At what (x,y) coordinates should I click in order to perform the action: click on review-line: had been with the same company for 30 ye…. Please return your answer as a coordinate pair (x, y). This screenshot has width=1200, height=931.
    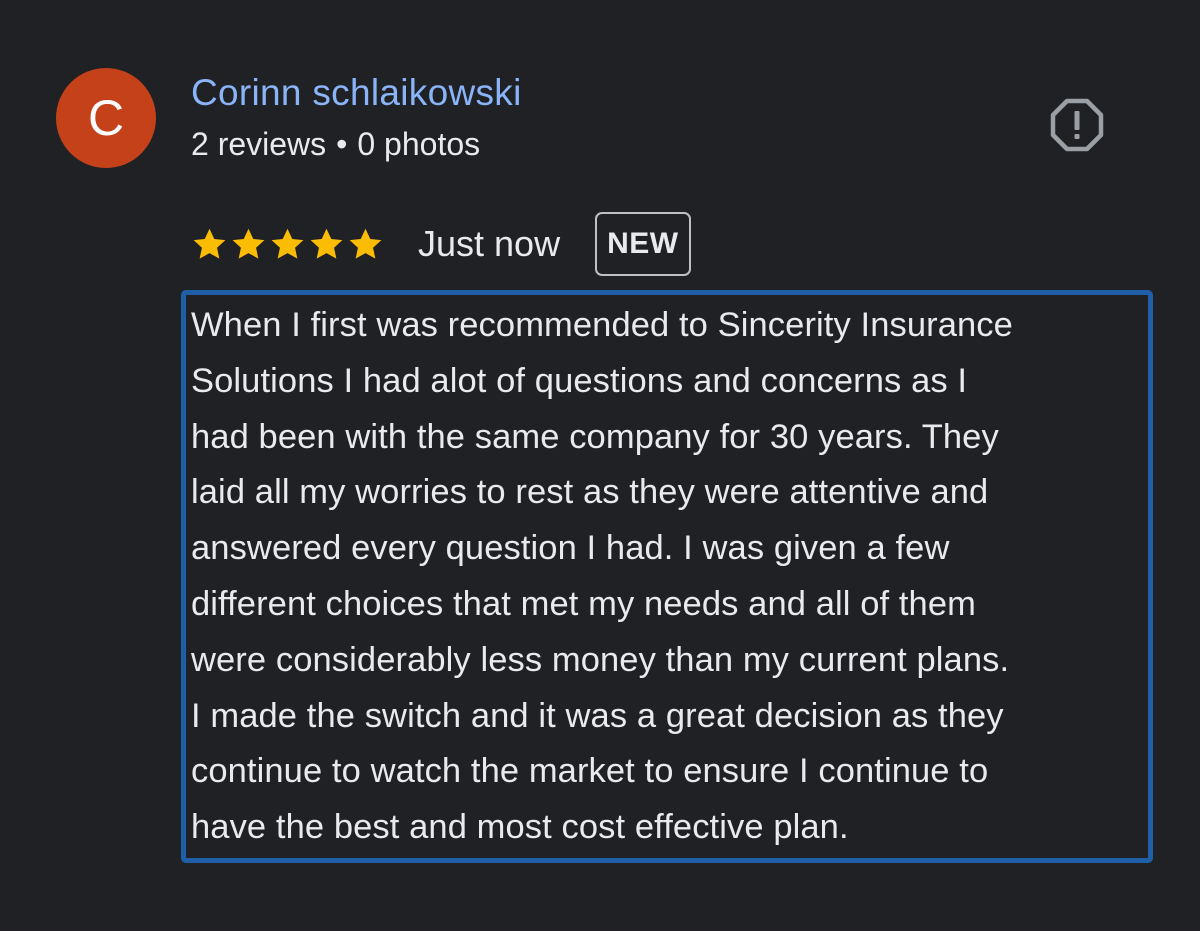
    Looking at the image, I should click on (595, 436).